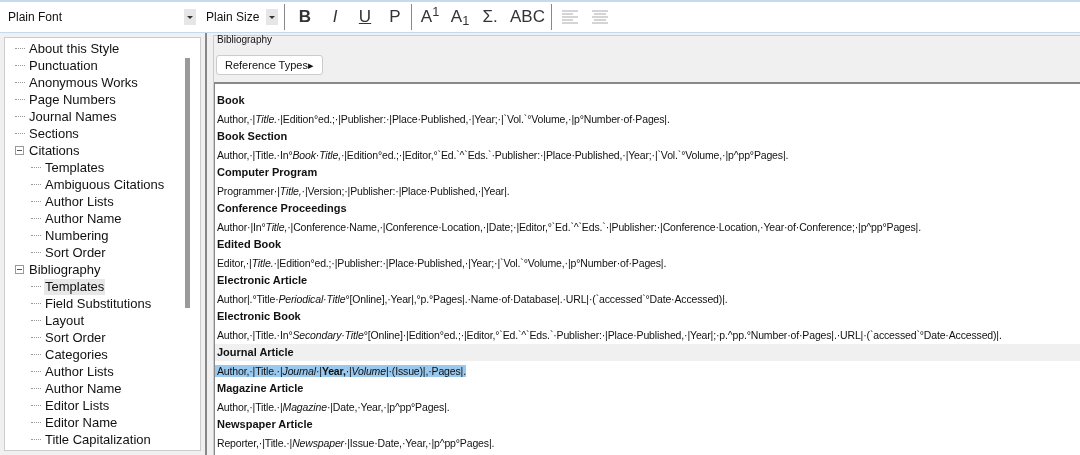 The image size is (1080, 455). I want to click on format-button: A$_{1}$, so click(460, 17).